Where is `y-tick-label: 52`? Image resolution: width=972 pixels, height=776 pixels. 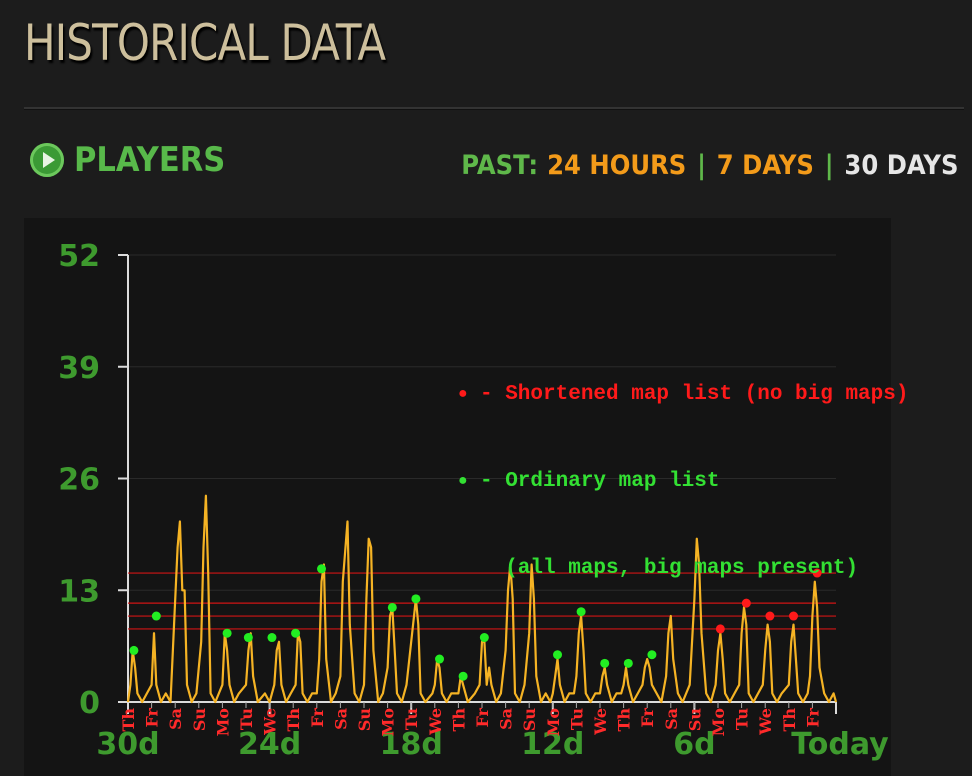 y-tick-label: 52 is located at coordinates (79, 256).